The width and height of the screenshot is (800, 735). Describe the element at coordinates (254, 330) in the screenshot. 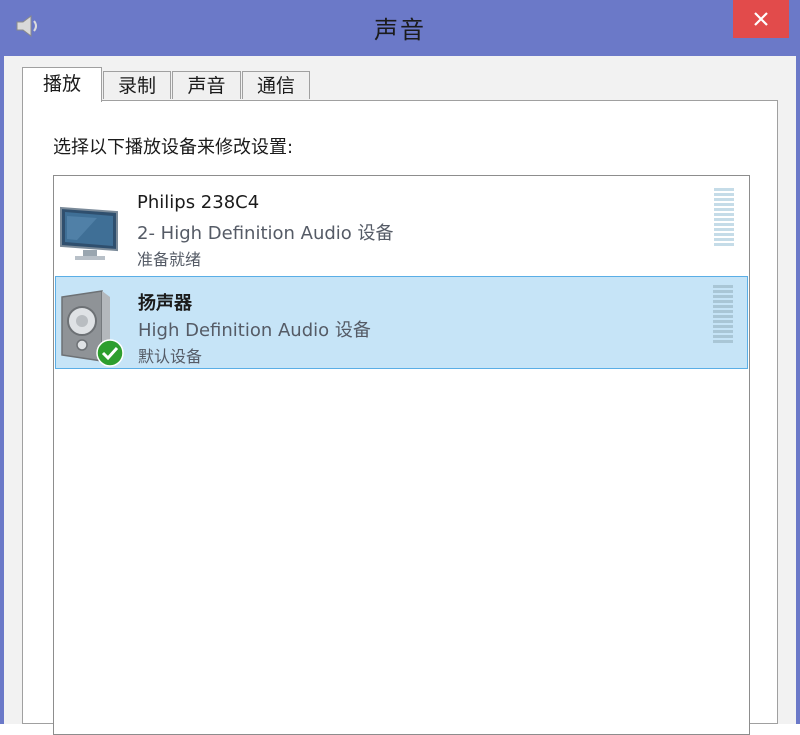

I see `device-description: High Definition Audio 设备` at that location.